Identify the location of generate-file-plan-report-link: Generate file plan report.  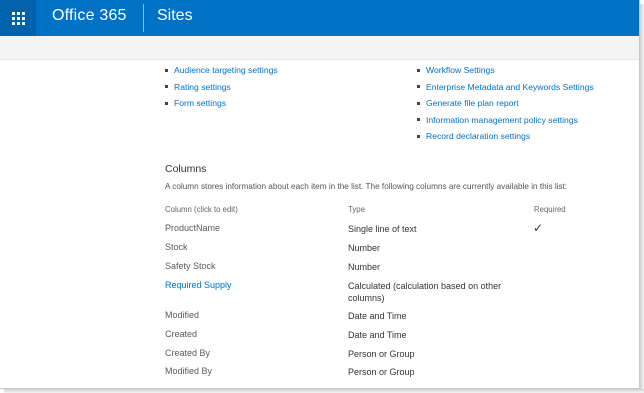
(505, 103).